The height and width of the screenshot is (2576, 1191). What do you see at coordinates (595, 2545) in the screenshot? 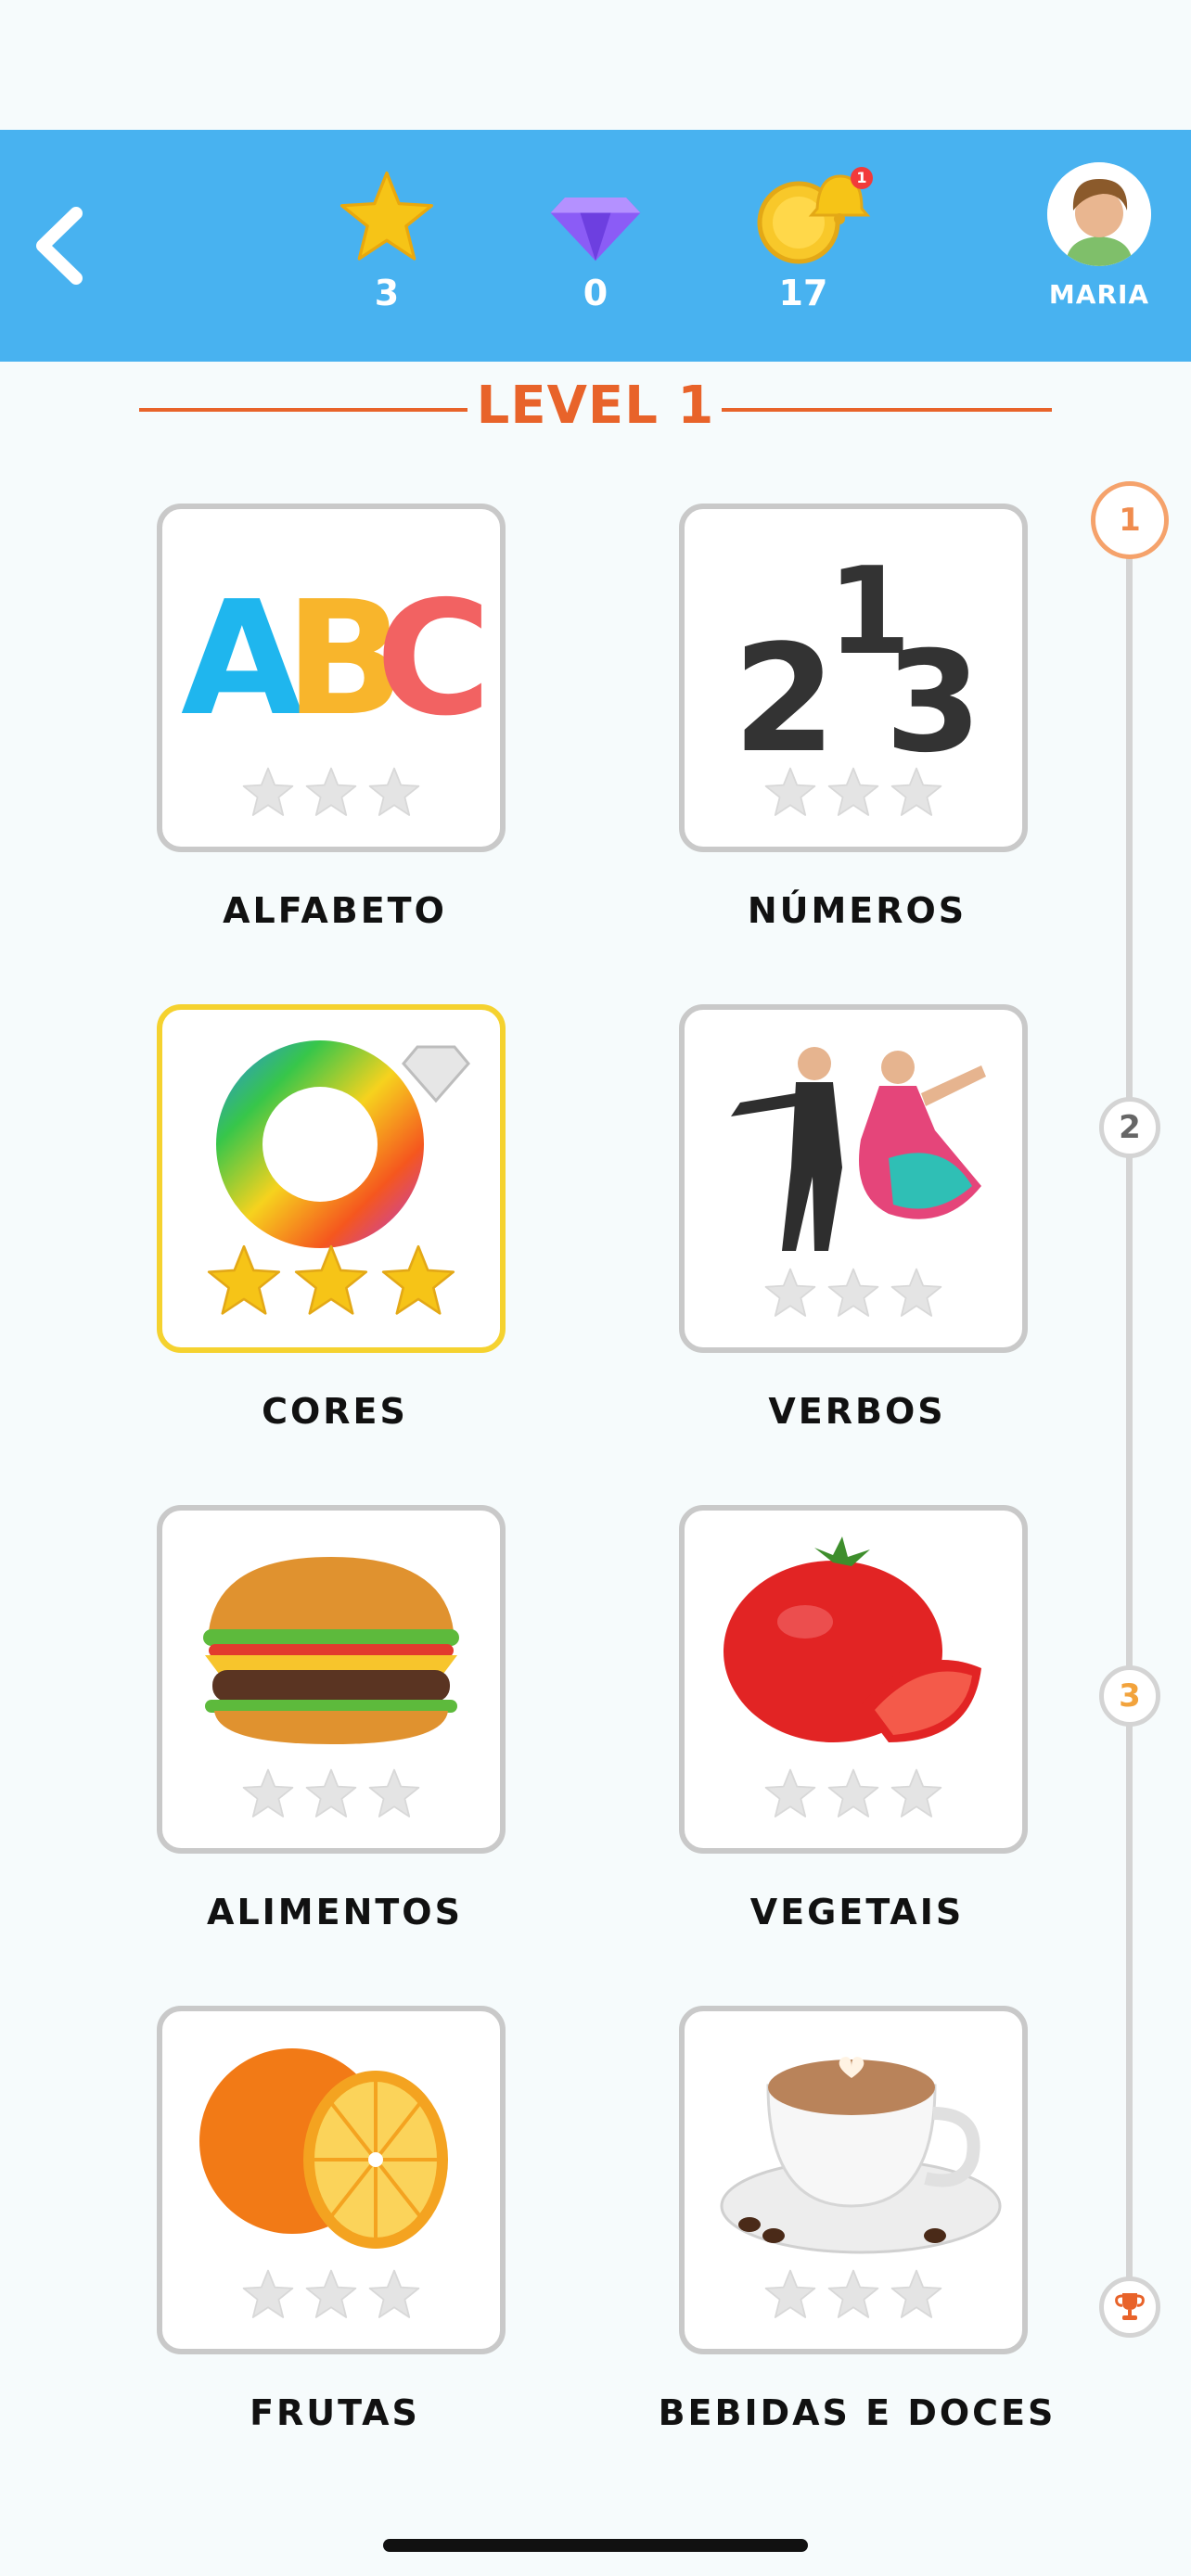
I see `home-indicator` at bounding box center [595, 2545].